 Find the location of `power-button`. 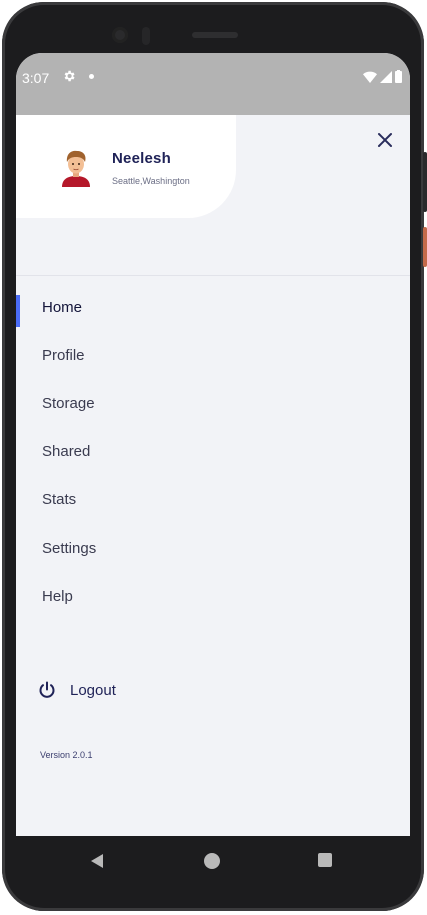

power-button is located at coordinates (425, 247).